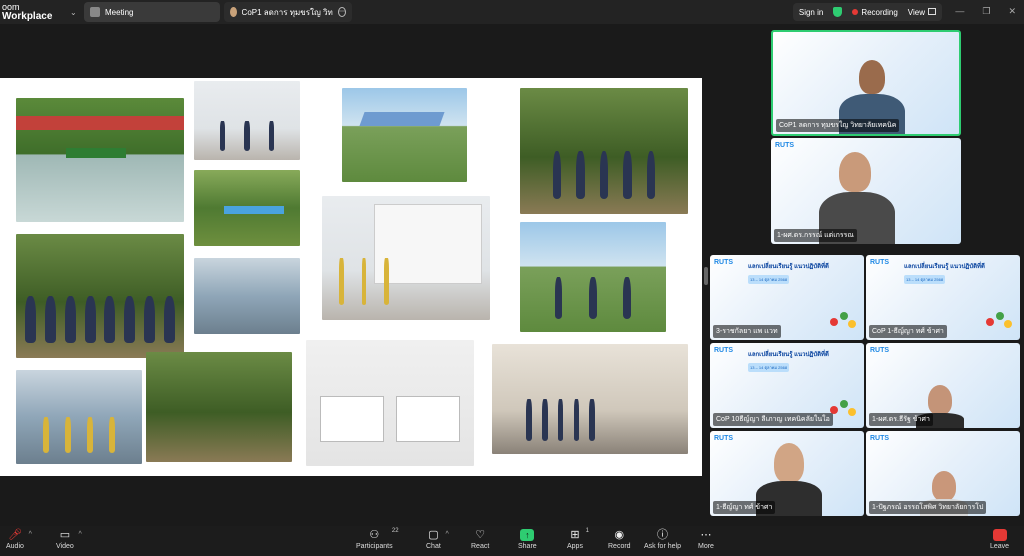 Image resolution: width=1024 pixels, height=556 pixels. I want to click on react-label: React, so click(480, 546).